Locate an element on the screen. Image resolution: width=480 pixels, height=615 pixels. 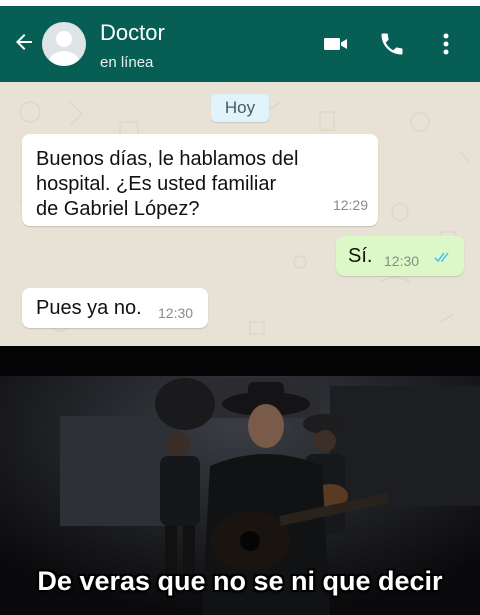
contact-name: Doctor is located at coordinates (132, 33).